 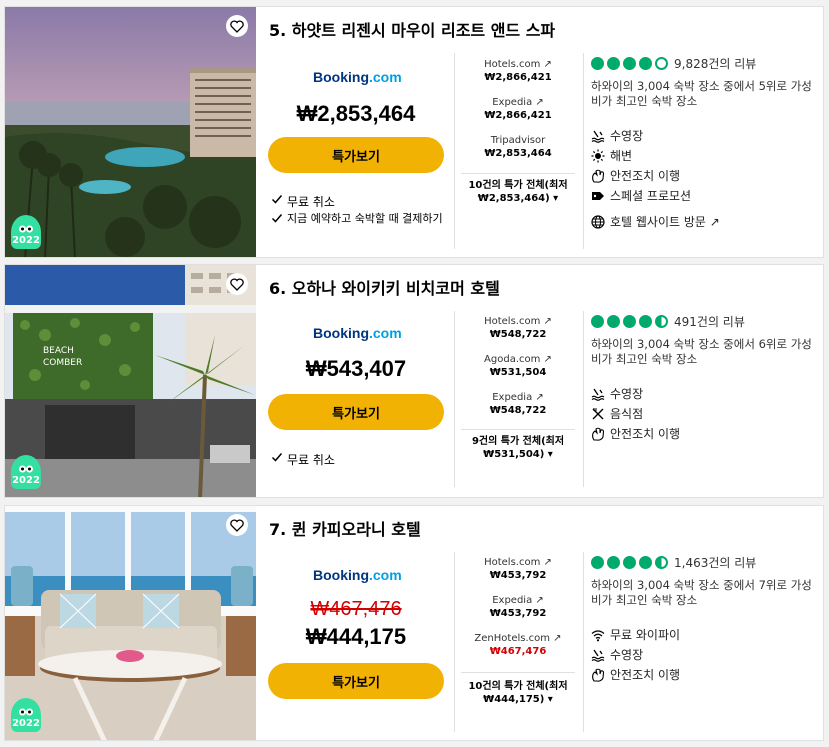 I want to click on provider-offer: Expedia ↗ ₩548,722, so click(x=518, y=404).